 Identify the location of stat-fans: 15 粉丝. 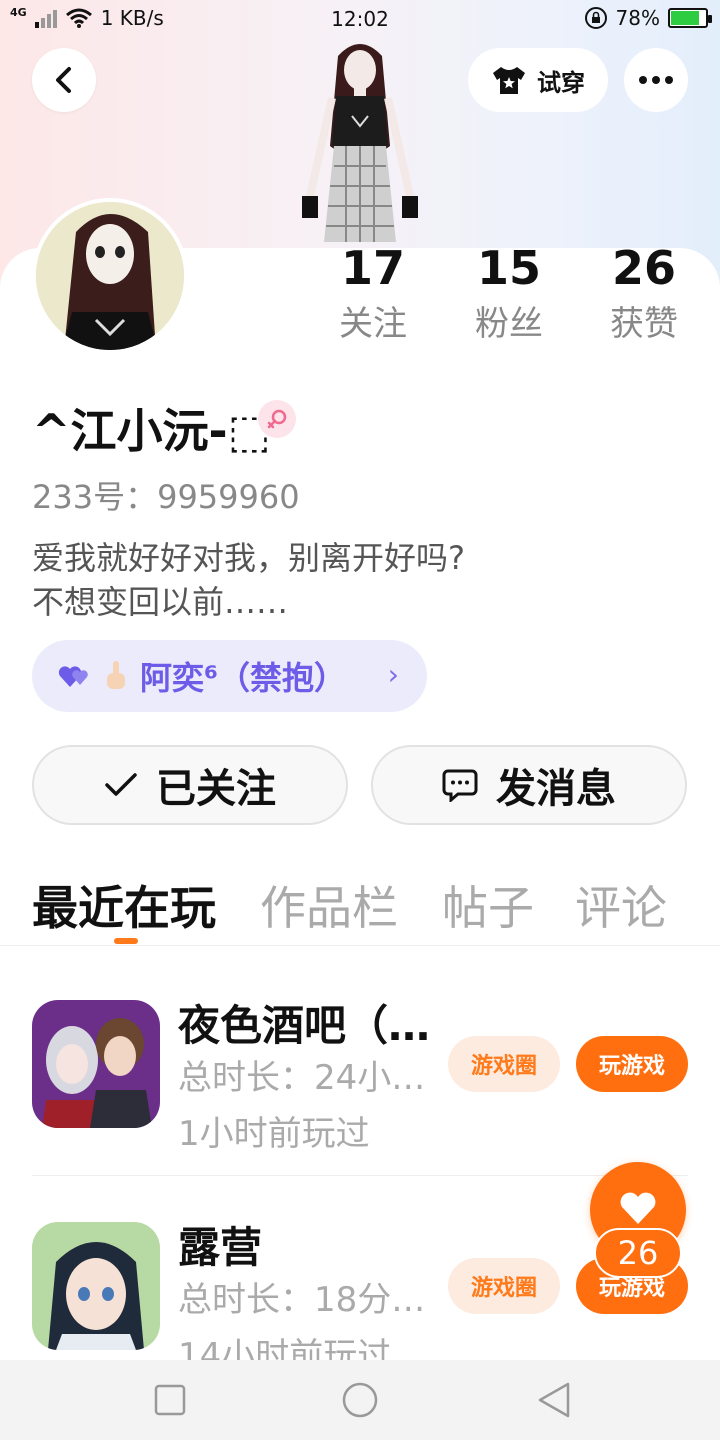
(509, 294).